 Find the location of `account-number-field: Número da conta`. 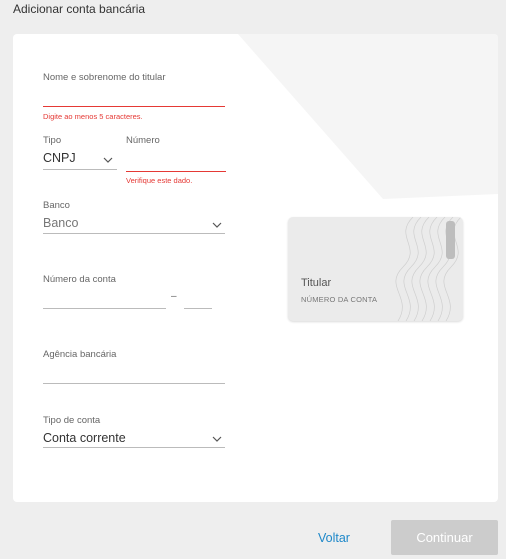

account-number-field: Número da conta is located at coordinates (79, 279).